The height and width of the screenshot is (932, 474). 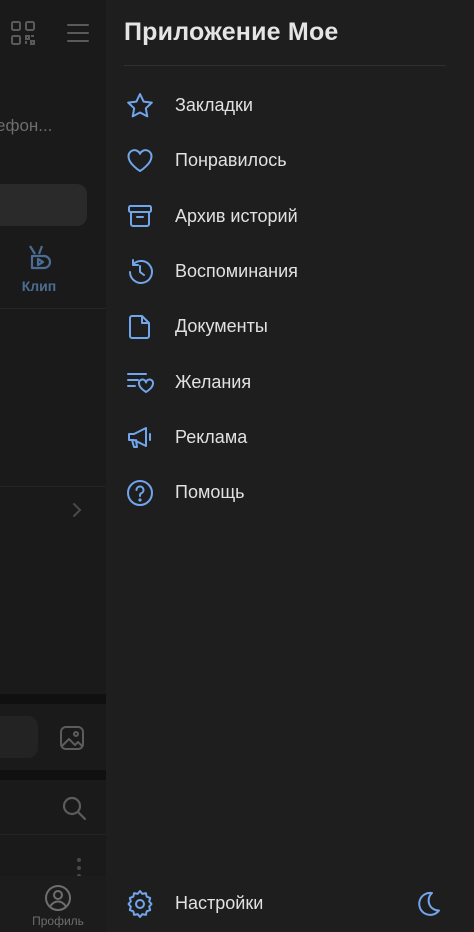 I want to click on menu-item-label: Реклама, so click(x=211, y=436).